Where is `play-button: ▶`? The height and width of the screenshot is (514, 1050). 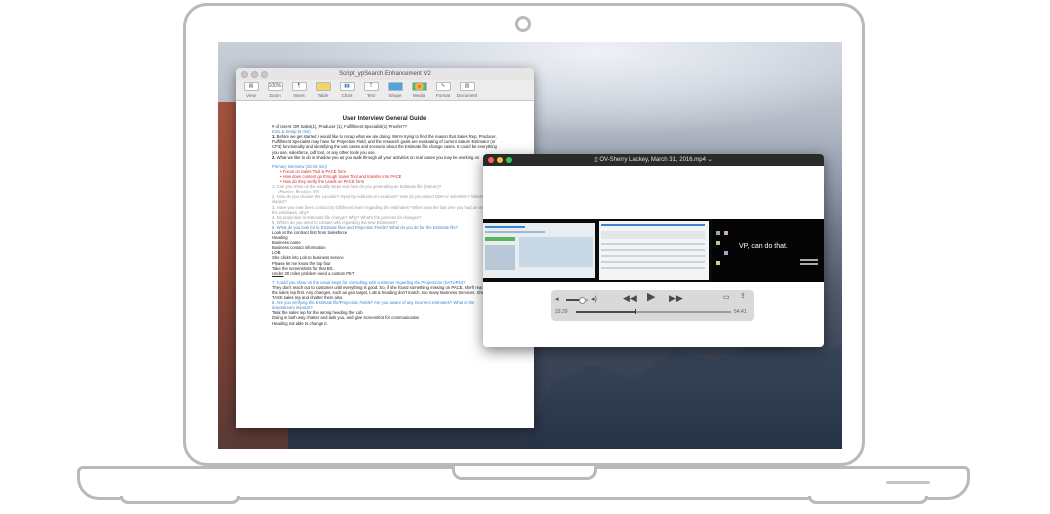
play-button: ▶ is located at coordinates (651, 297).